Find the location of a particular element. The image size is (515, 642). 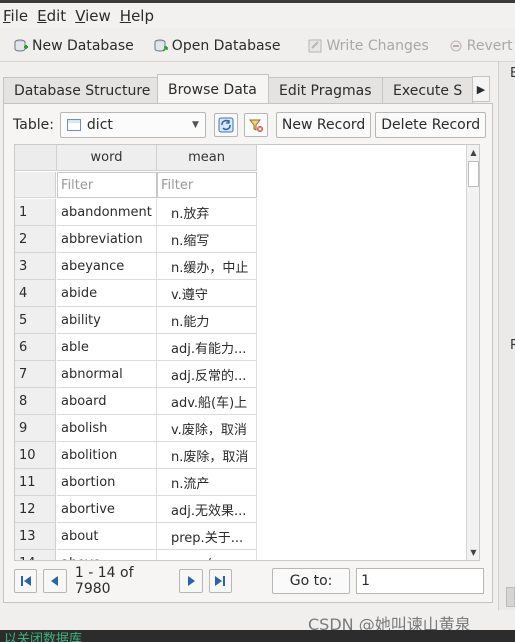

row-number: 3 is located at coordinates (35, 266).